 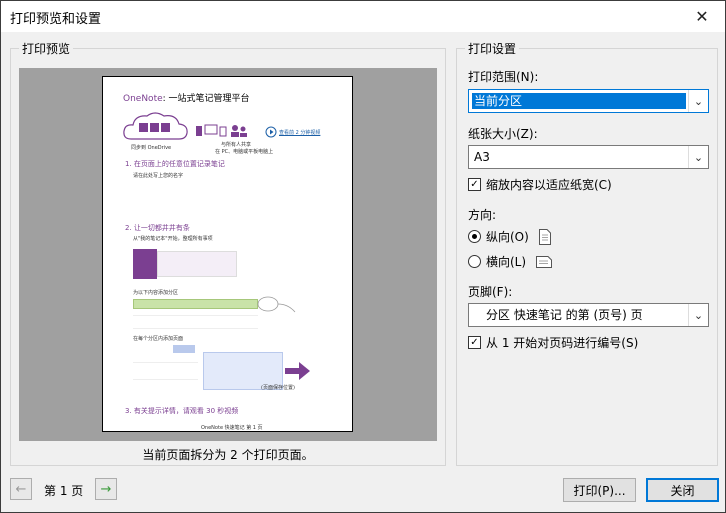 I want to click on page-title-brand: OneNote, so click(x=143, y=99).